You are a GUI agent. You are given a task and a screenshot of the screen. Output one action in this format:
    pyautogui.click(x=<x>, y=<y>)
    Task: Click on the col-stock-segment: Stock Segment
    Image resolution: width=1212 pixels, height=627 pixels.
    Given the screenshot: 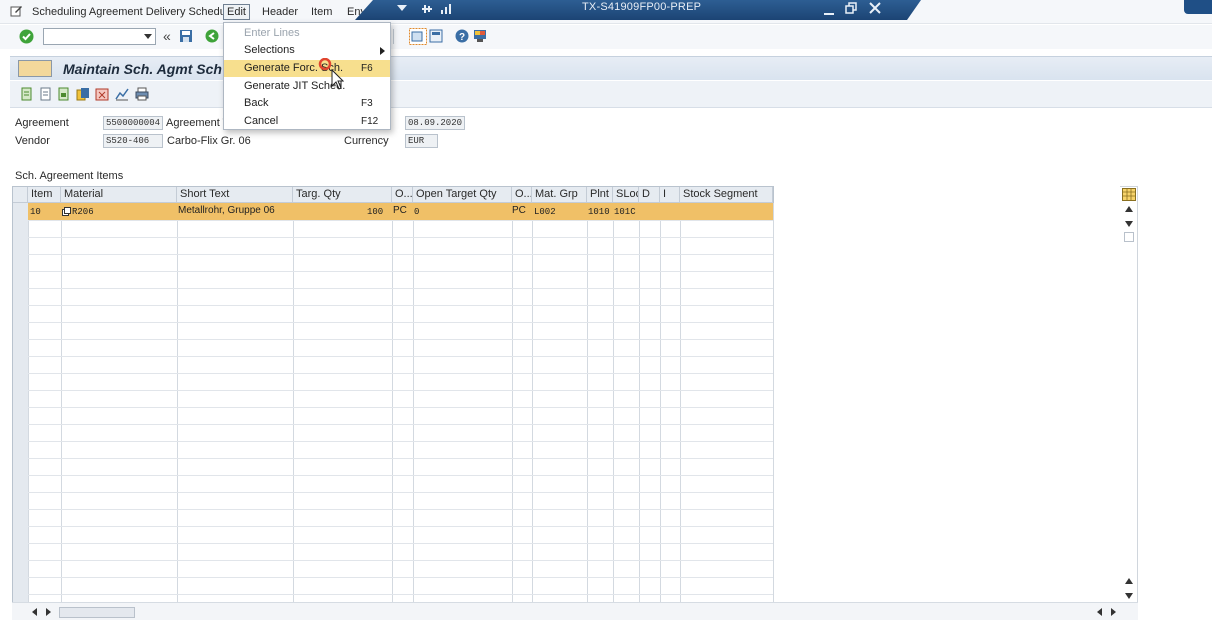 What is the action you would take?
    pyautogui.click(x=726, y=195)
    